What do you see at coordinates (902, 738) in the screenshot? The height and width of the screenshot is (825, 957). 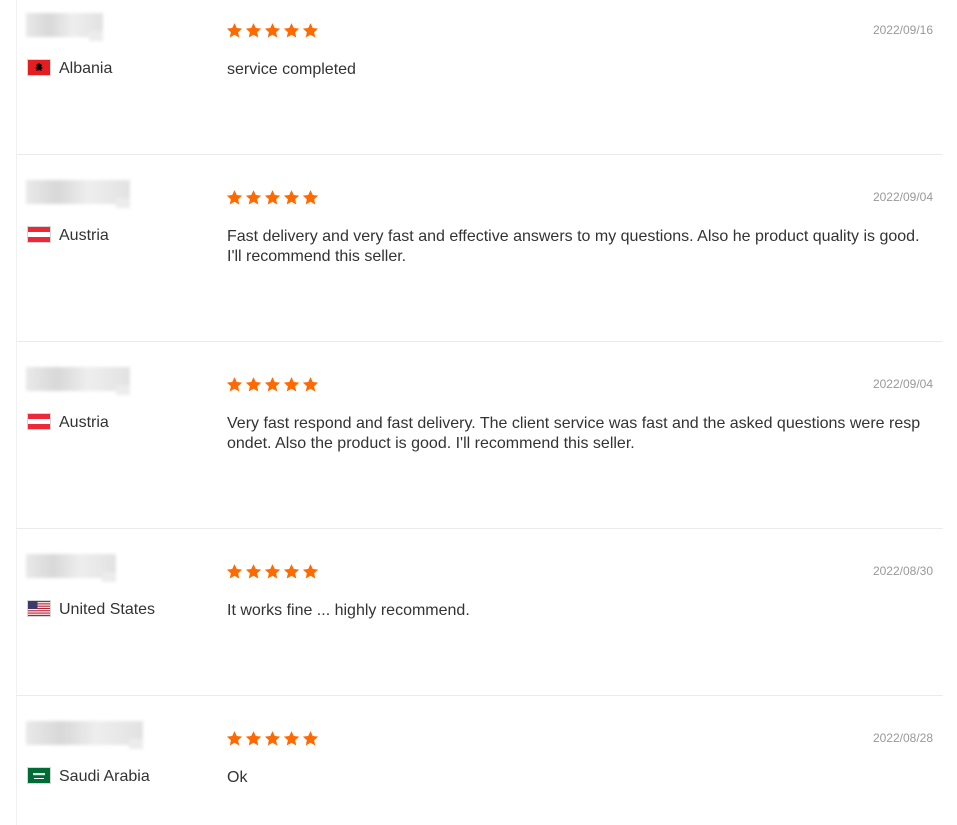 I see `review-date: 2022/08/28` at bounding box center [902, 738].